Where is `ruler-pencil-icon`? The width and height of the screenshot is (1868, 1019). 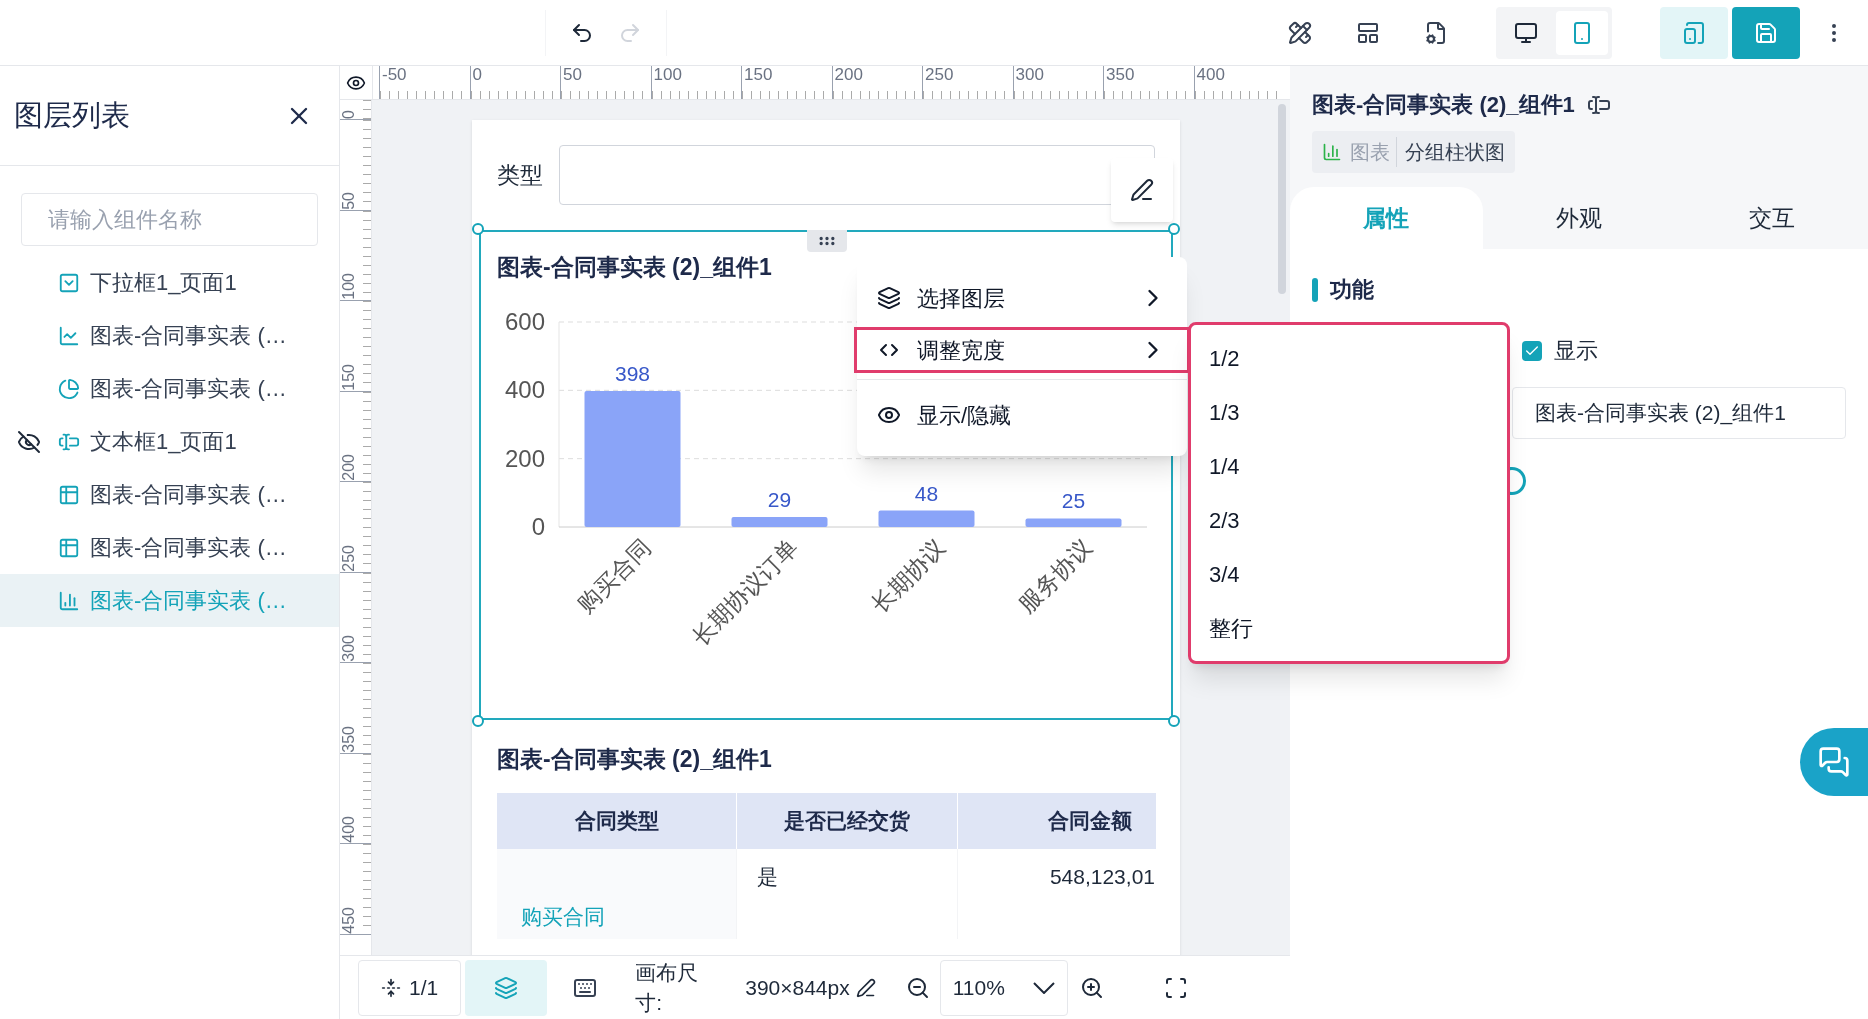 ruler-pencil-icon is located at coordinates (1300, 32).